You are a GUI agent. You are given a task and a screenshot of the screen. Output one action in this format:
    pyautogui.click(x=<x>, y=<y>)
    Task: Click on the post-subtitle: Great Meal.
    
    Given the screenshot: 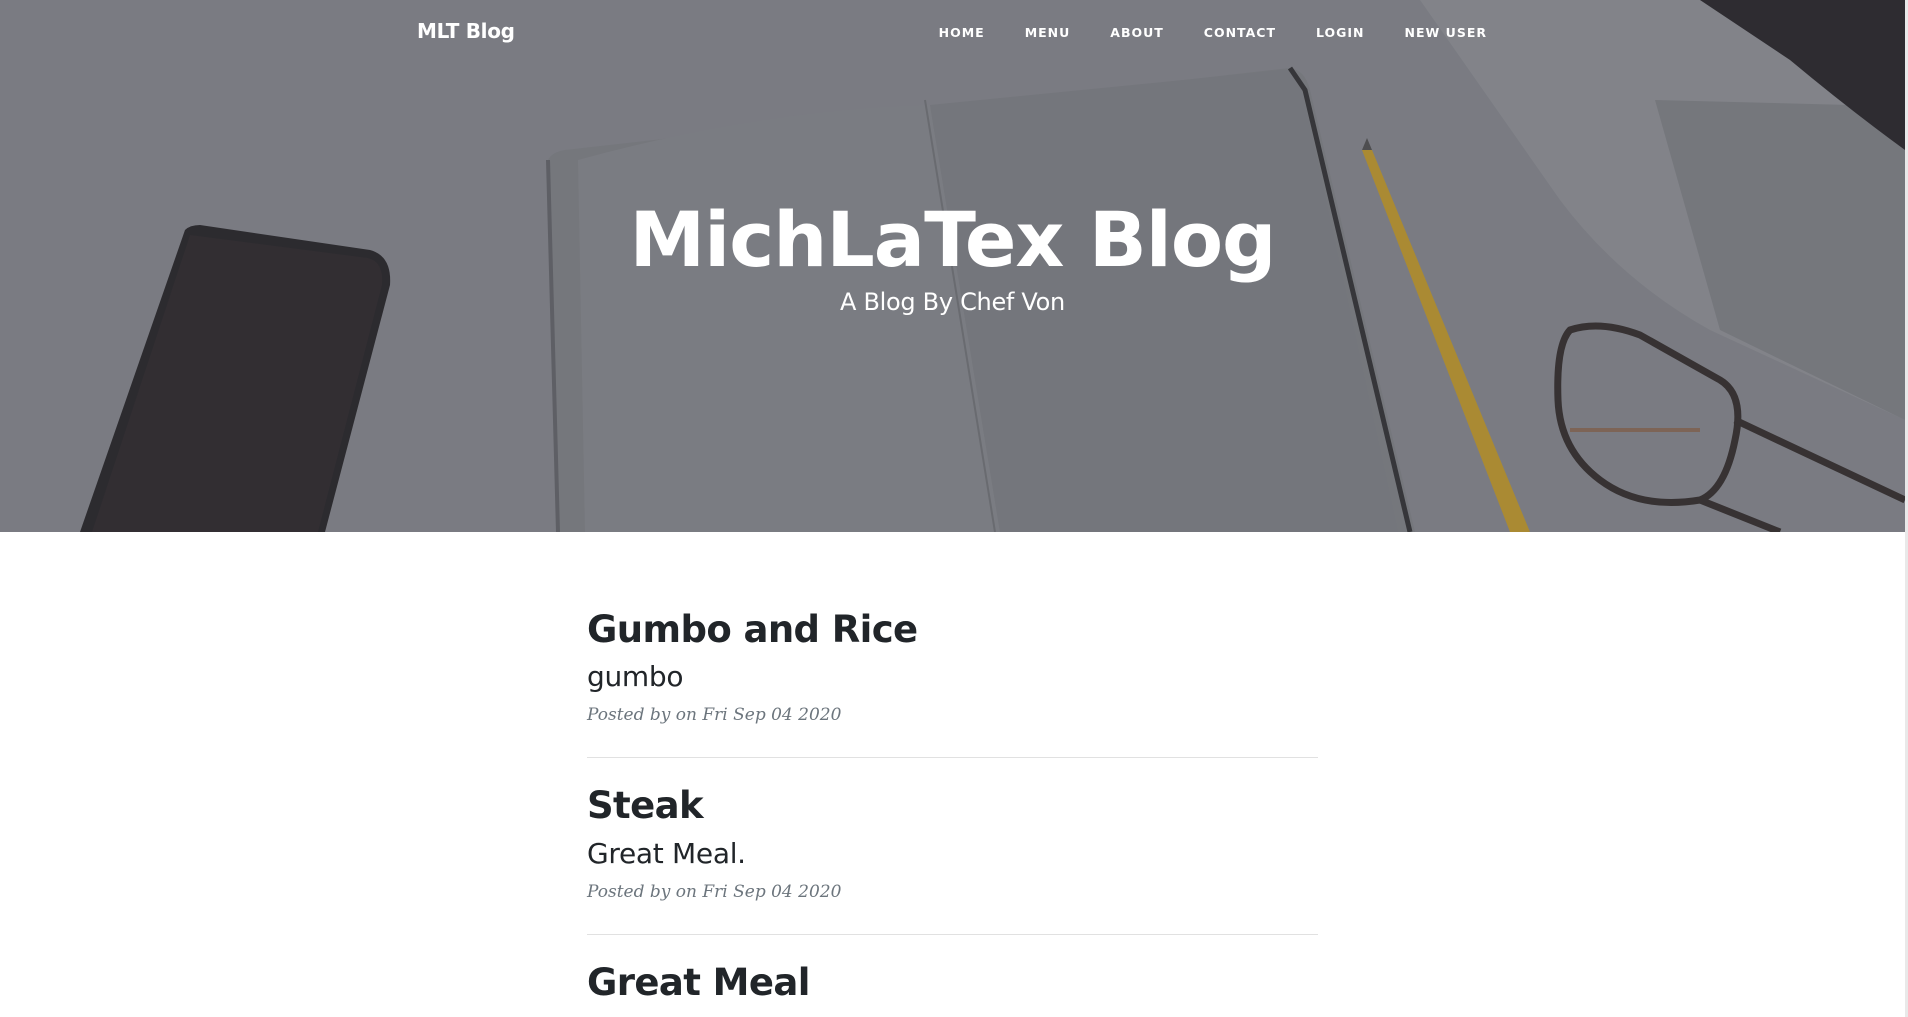 What is the action you would take?
    pyautogui.click(x=952, y=853)
    